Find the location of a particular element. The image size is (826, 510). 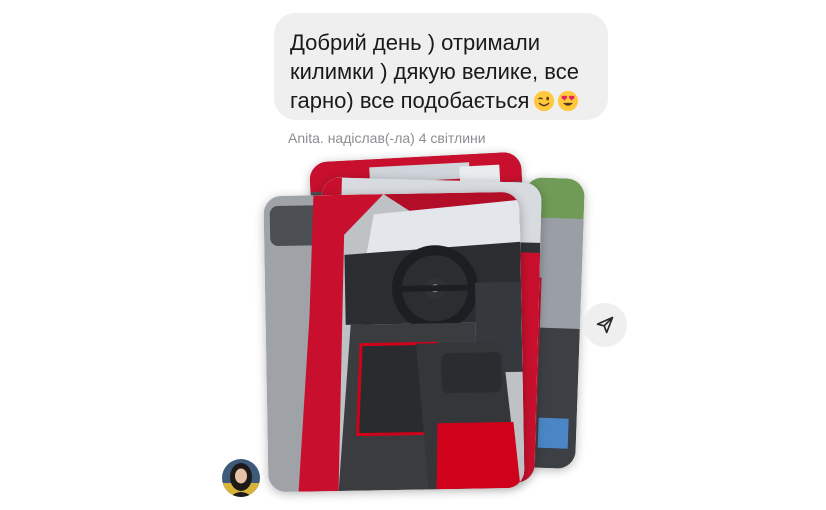

sender-avatar is located at coordinates (241, 478).